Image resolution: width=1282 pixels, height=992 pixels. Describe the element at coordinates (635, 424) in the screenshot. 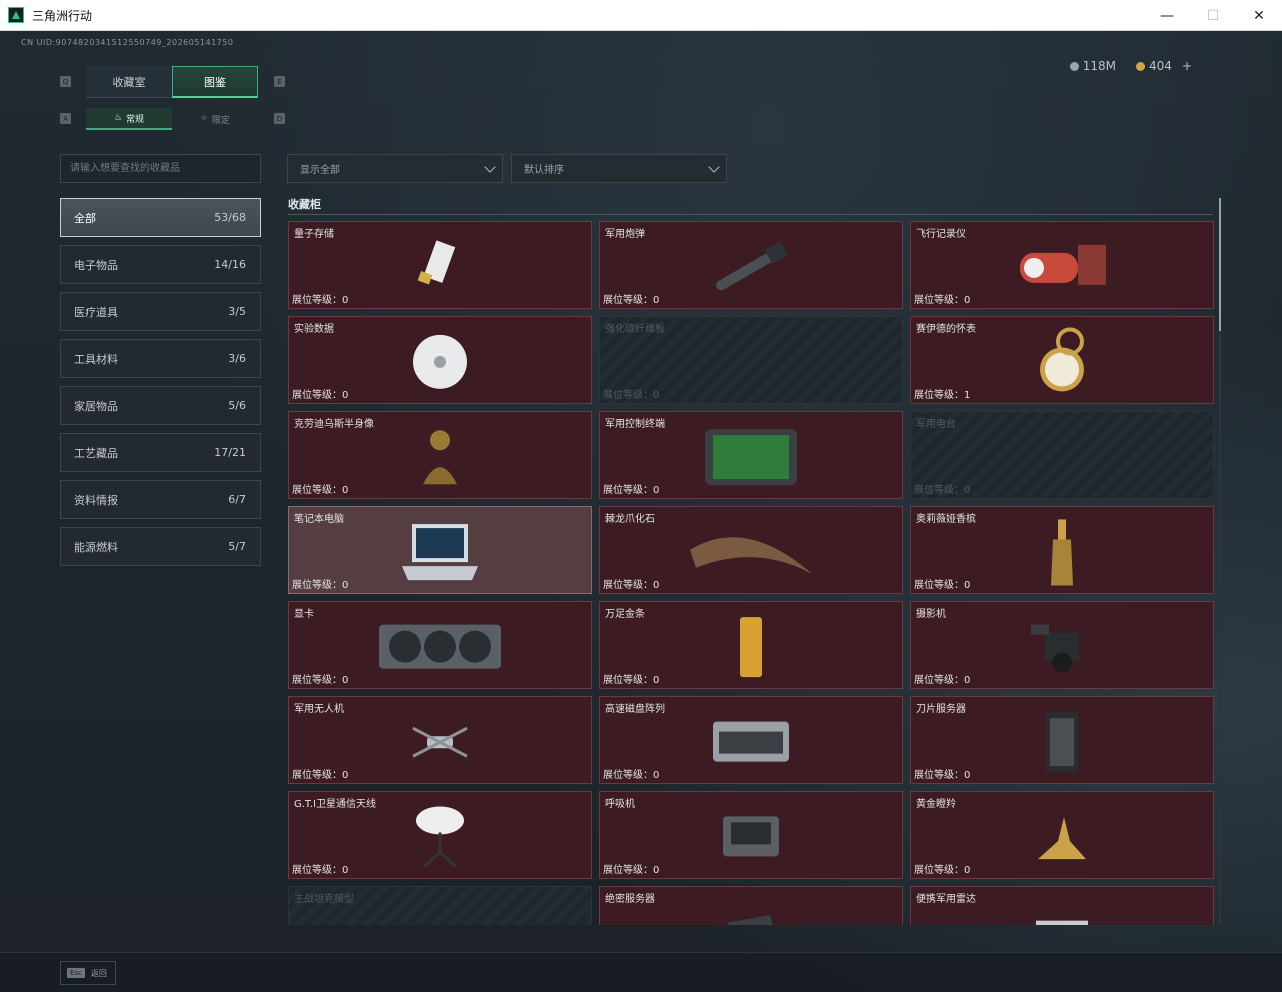

I see `item-name: 军用控制终端` at that location.